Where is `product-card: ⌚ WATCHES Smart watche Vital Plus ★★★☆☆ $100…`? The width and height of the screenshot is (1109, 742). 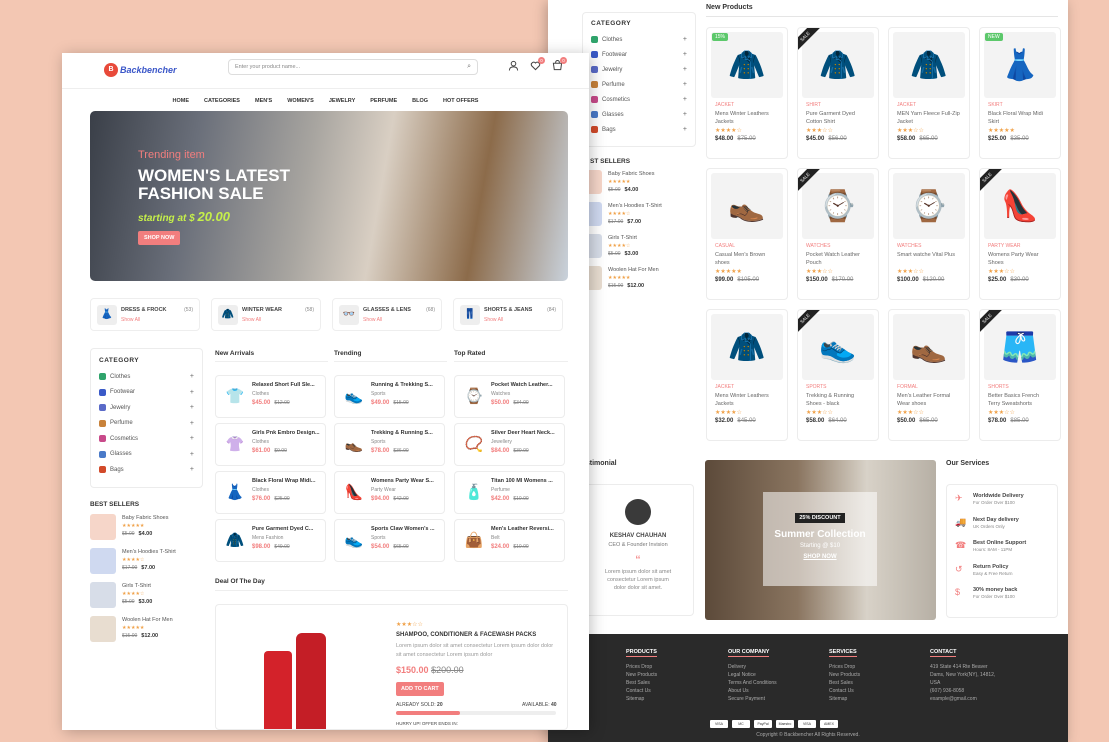 product-card: ⌚ WATCHES Smart watche Vital Plus ★★★☆☆ $100… is located at coordinates (929, 234).